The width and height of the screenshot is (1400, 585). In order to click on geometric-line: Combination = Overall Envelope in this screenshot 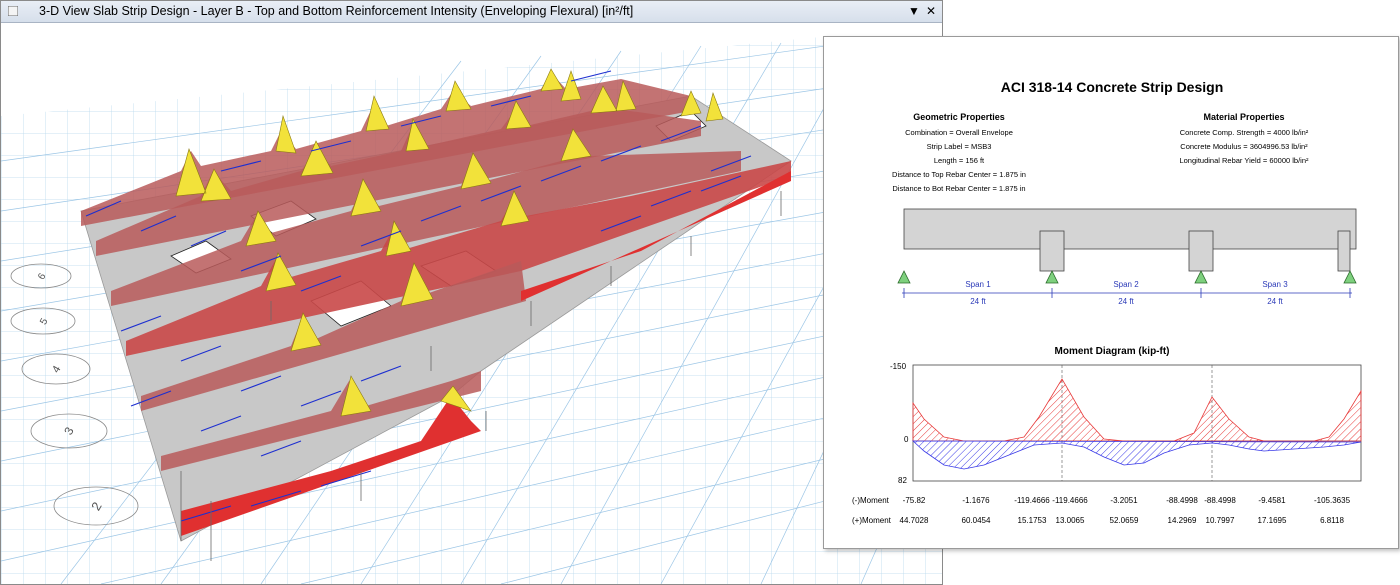, I will do `click(959, 132)`.